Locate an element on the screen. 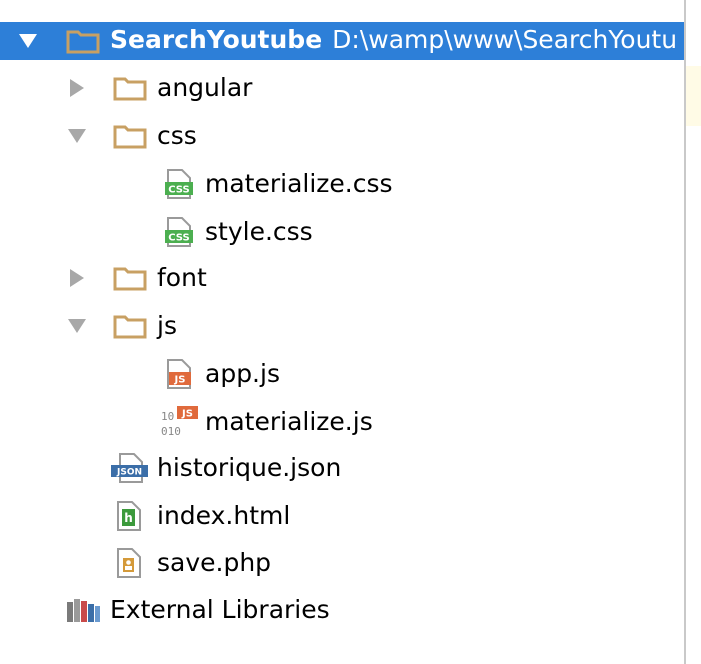 The height and width of the screenshot is (664, 701). editor-gutter is located at coordinates (692, 332).